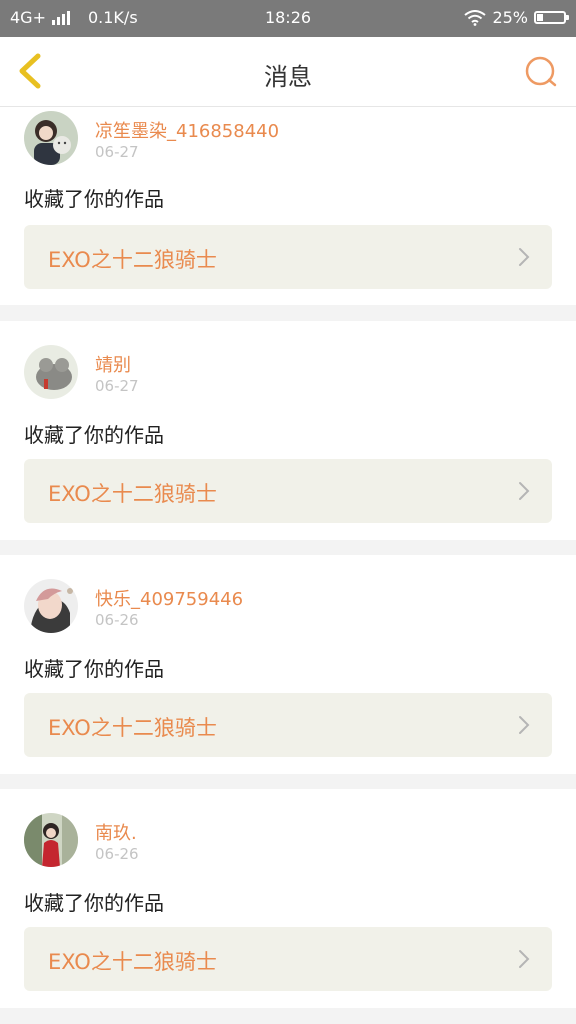 The height and width of the screenshot is (1024, 576). I want to click on user-name: 靖别, so click(113, 364).